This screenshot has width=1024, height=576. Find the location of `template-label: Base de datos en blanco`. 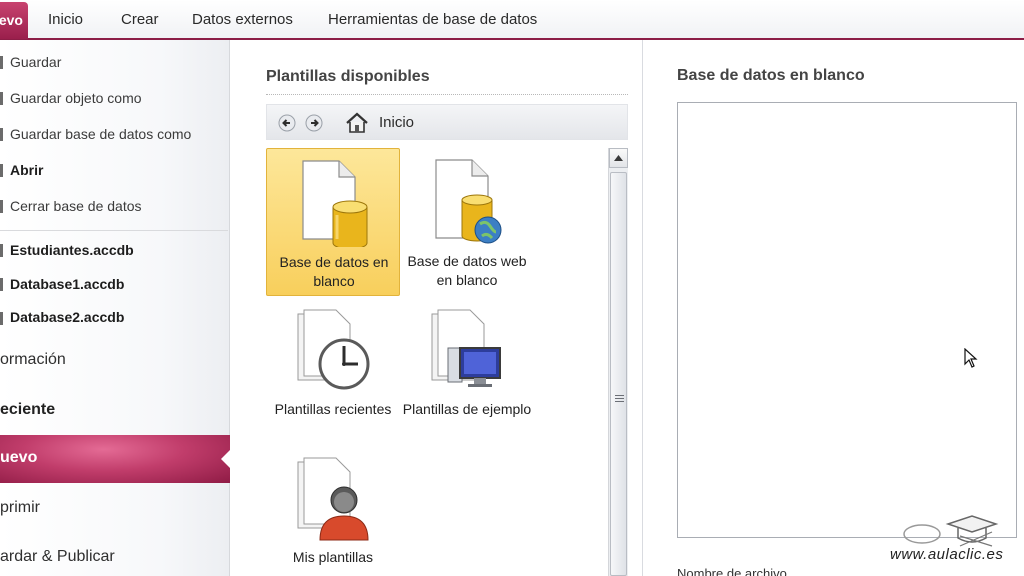

template-label: Base de datos en blanco is located at coordinates (334, 271).